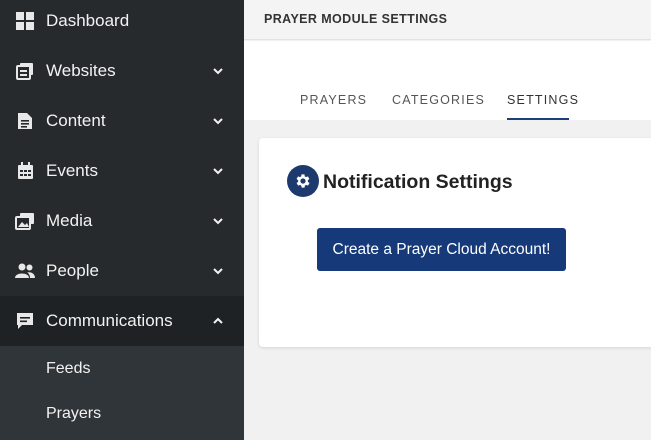 This screenshot has width=651, height=440. Describe the element at coordinates (25, 71) in the screenshot. I see `websites-icon` at that location.